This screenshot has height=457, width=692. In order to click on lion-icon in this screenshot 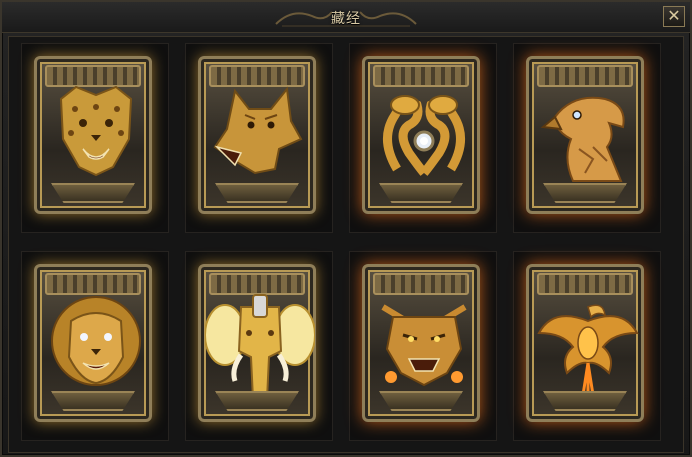, I will do `click(96, 341)`.